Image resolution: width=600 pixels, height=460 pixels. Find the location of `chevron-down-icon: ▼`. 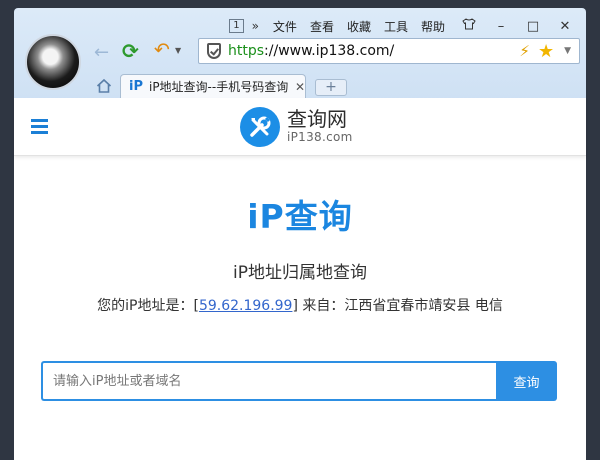

chevron-down-icon: ▼ is located at coordinates (178, 50).